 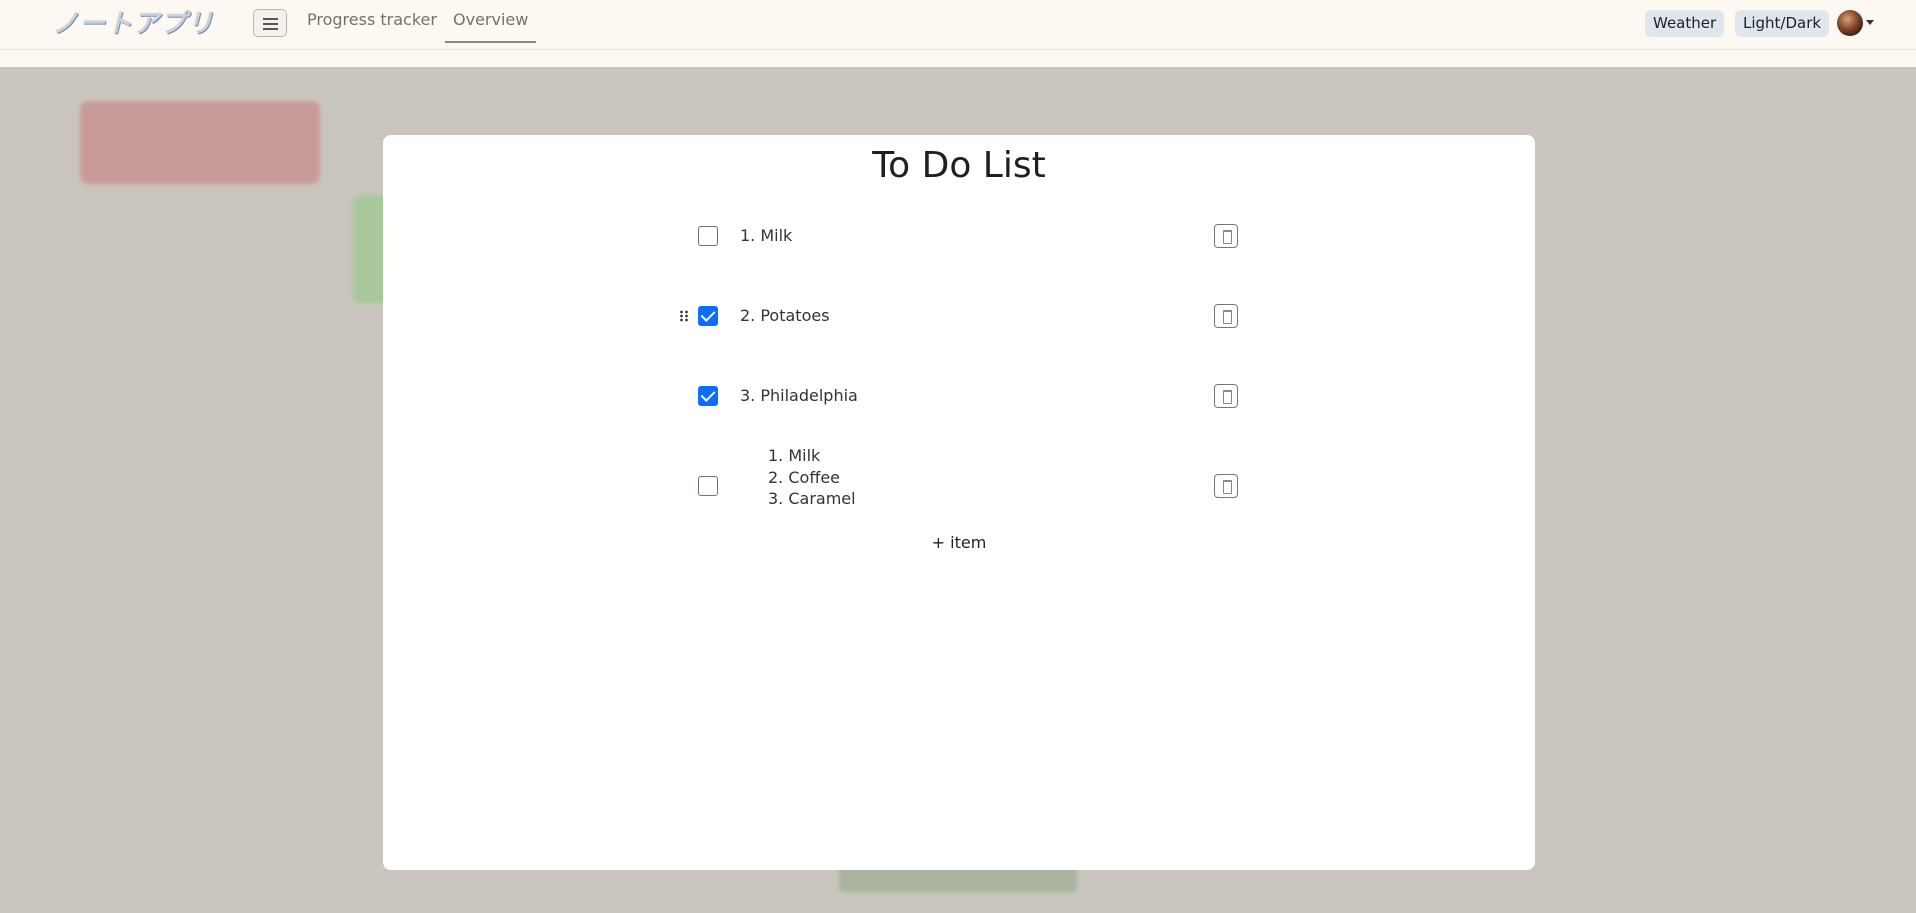 What do you see at coordinates (799, 395) in the screenshot?
I see `todo-item-text: 3. Philadelphia` at bounding box center [799, 395].